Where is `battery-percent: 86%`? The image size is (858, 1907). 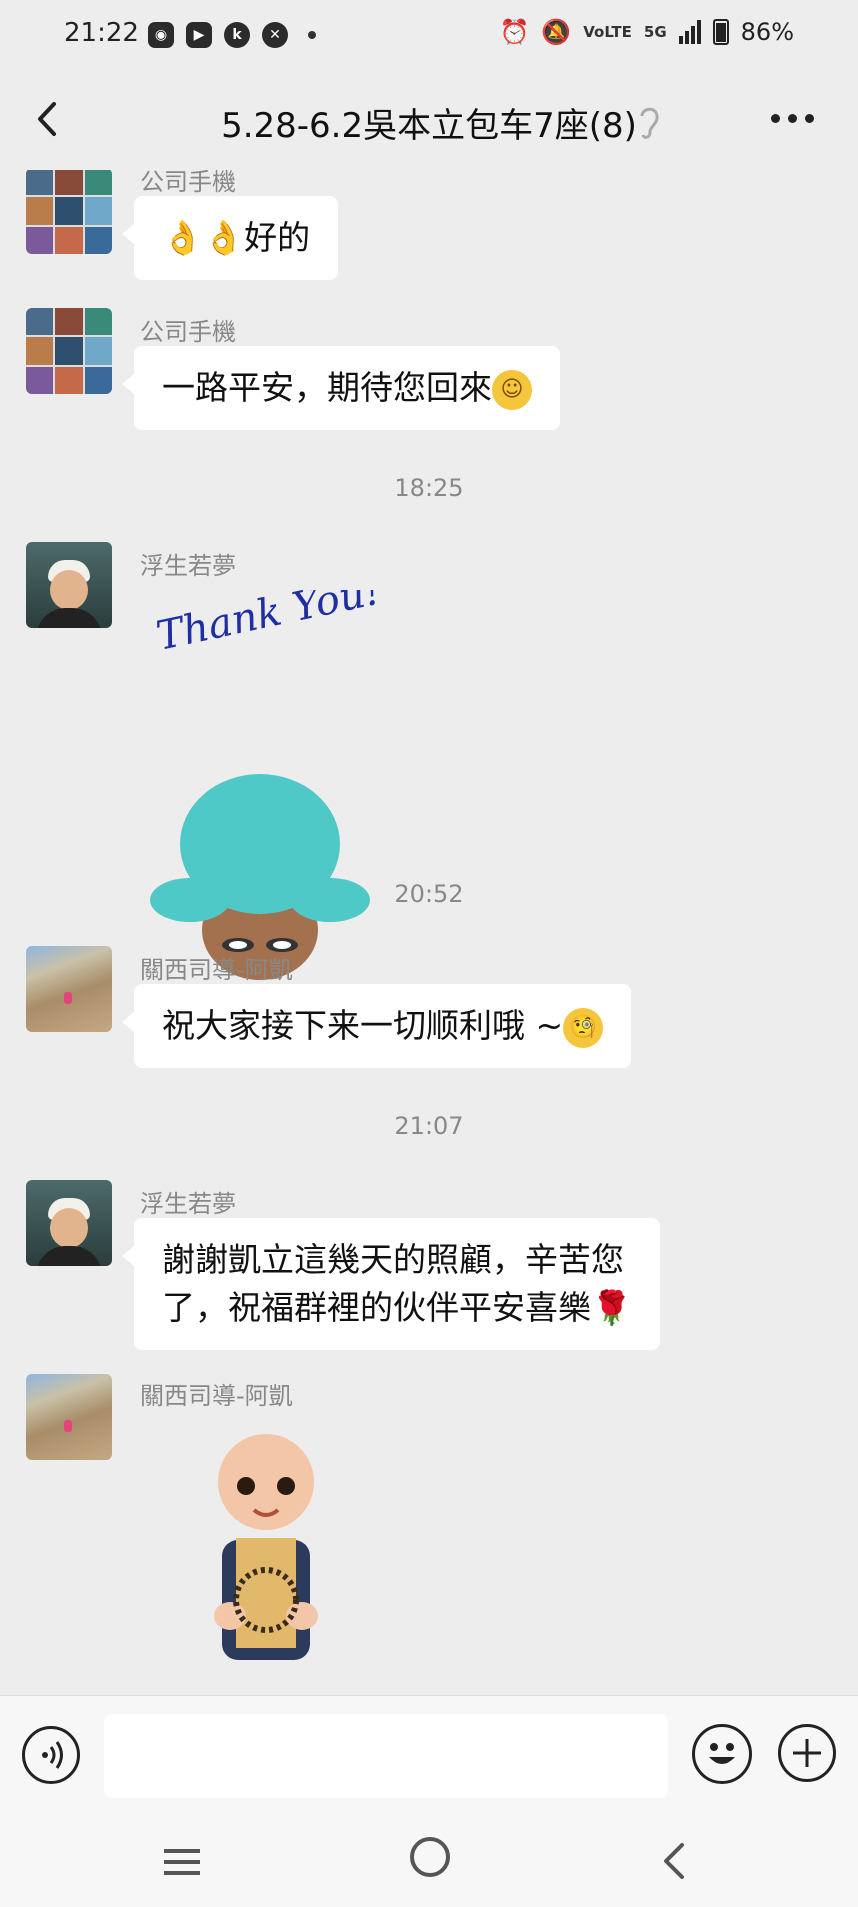 battery-percent: 86% is located at coordinates (767, 32).